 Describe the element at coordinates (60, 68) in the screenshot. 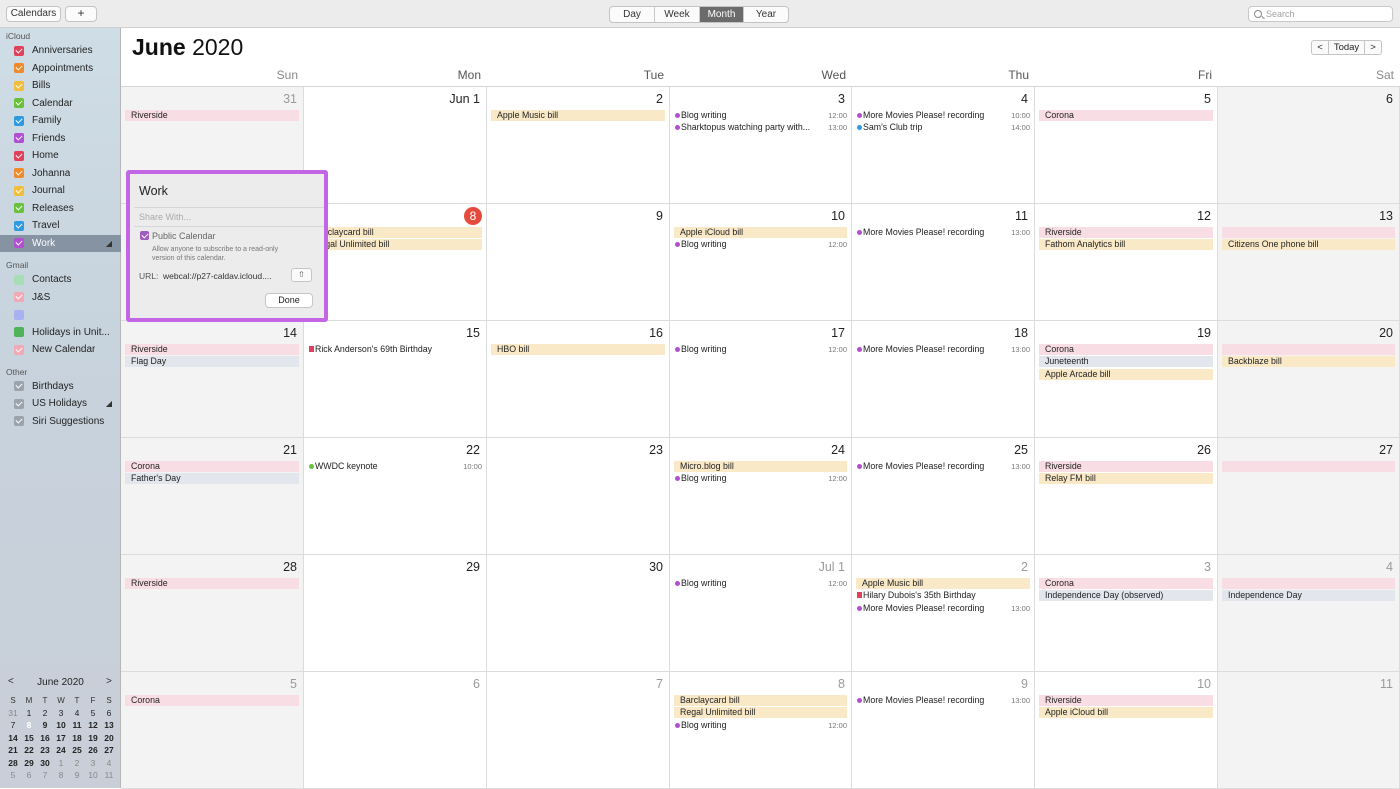

I see `calendar-item: Appointments` at that location.